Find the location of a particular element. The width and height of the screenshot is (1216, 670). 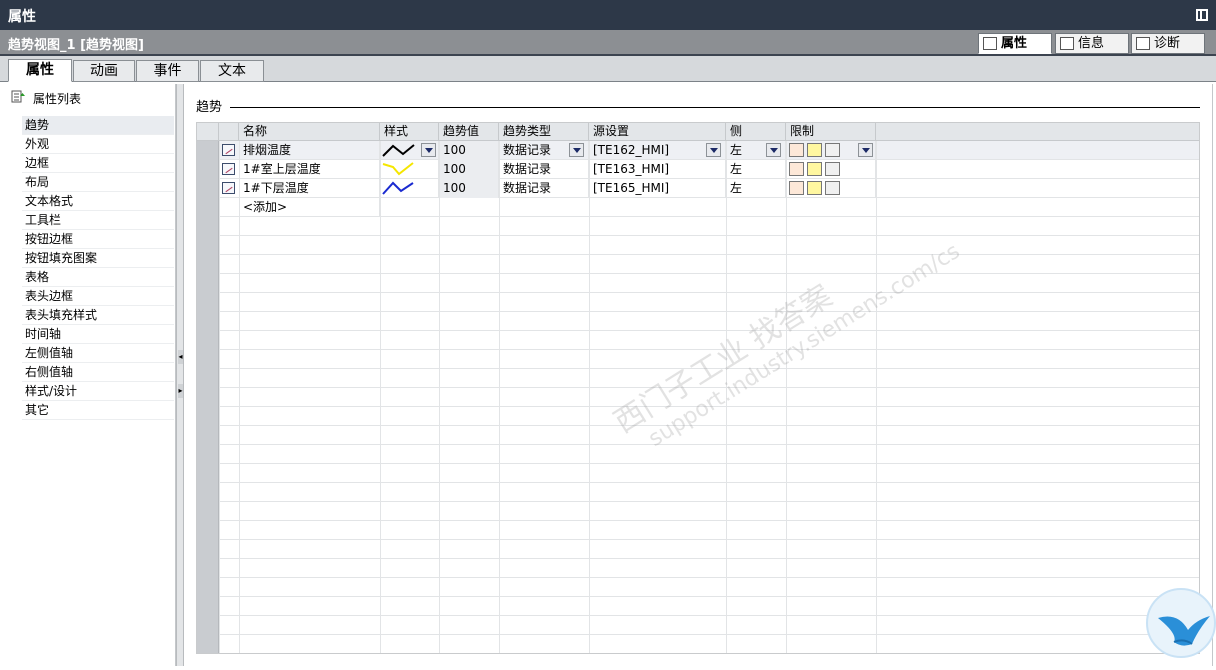

col-header-side: 侧 is located at coordinates (756, 132).